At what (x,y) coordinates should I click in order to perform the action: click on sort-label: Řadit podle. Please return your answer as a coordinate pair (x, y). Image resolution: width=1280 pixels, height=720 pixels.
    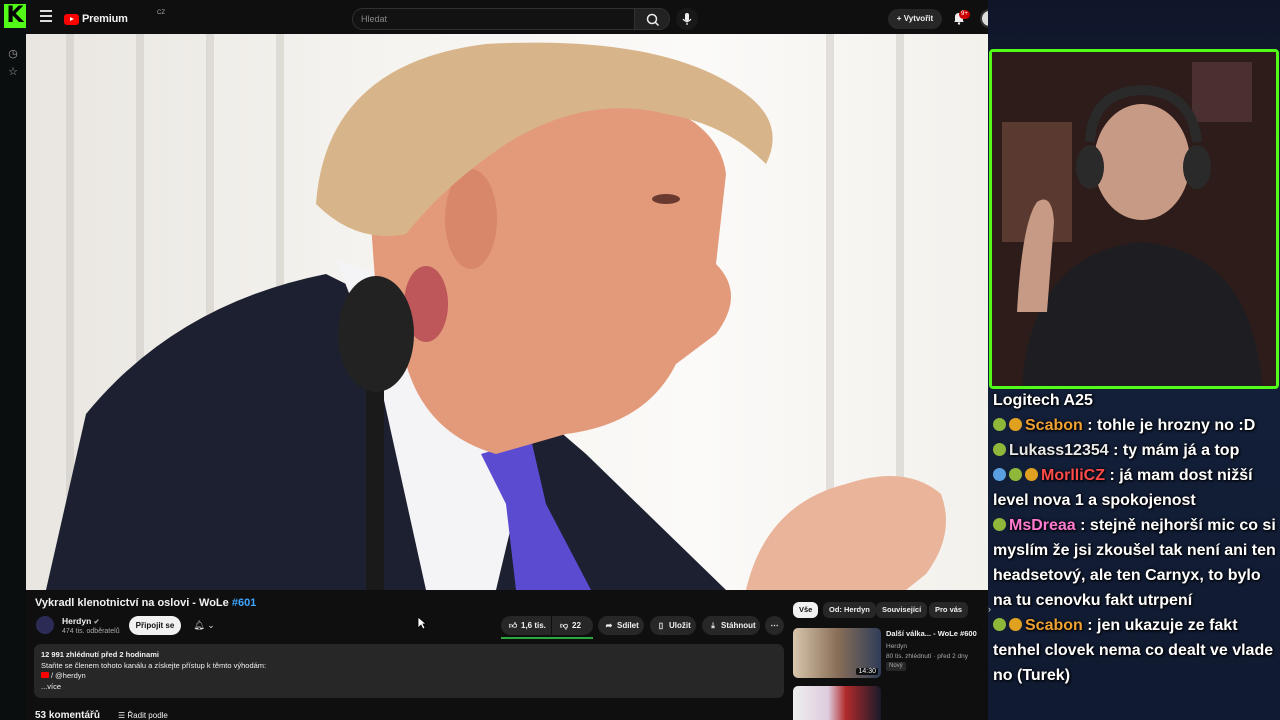
    Looking at the image, I should click on (147, 715).